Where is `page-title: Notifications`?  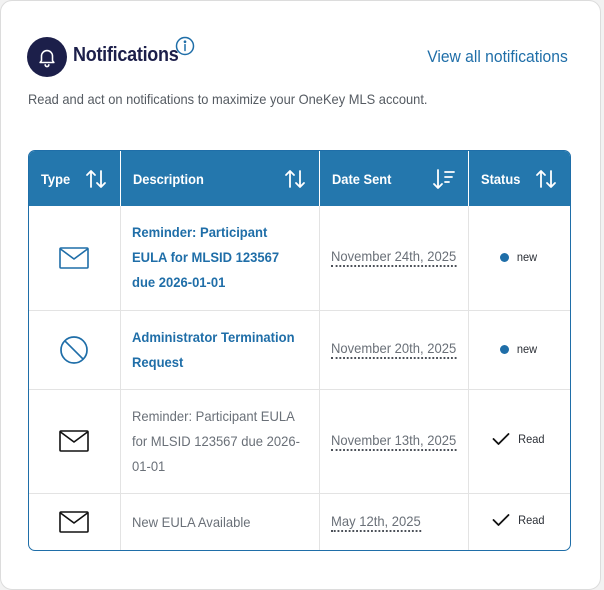 page-title: Notifications is located at coordinates (126, 55).